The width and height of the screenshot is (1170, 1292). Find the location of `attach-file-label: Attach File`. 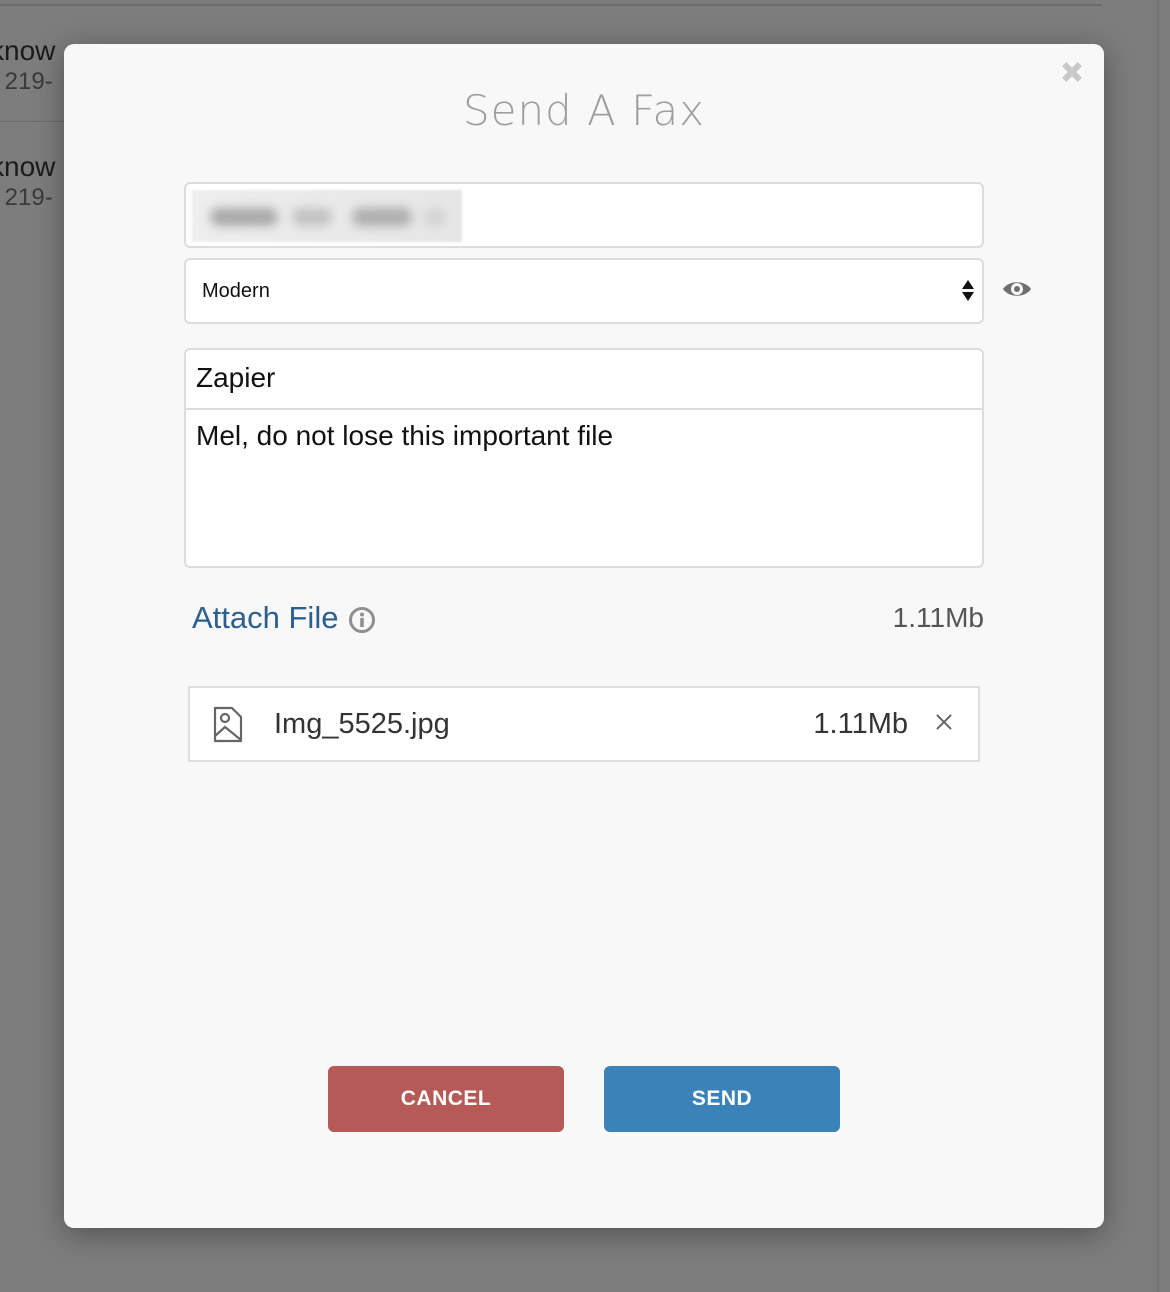

attach-file-label: Attach File is located at coordinates (265, 618).